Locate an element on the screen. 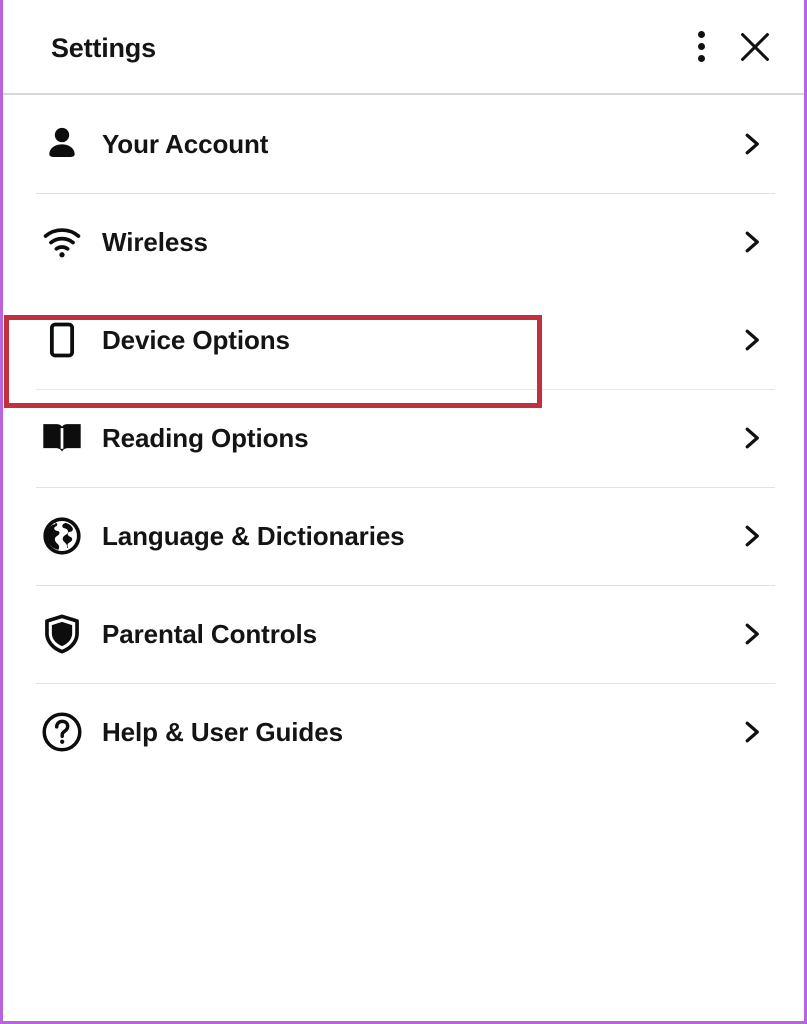 The image size is (807, 1024). settings-row-label: Device Options is located at coordinates (196, 339).